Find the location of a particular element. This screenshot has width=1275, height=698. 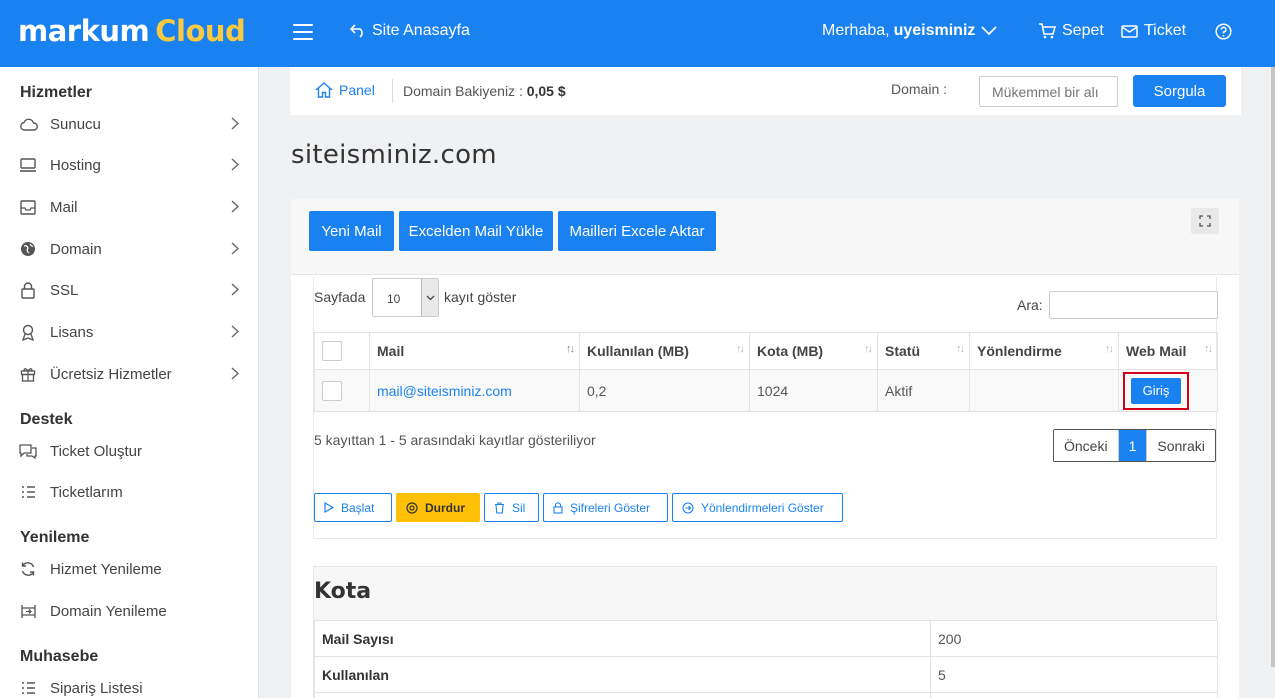

new-mail-button: Yeni Mail is located at coordinates (351, 231).